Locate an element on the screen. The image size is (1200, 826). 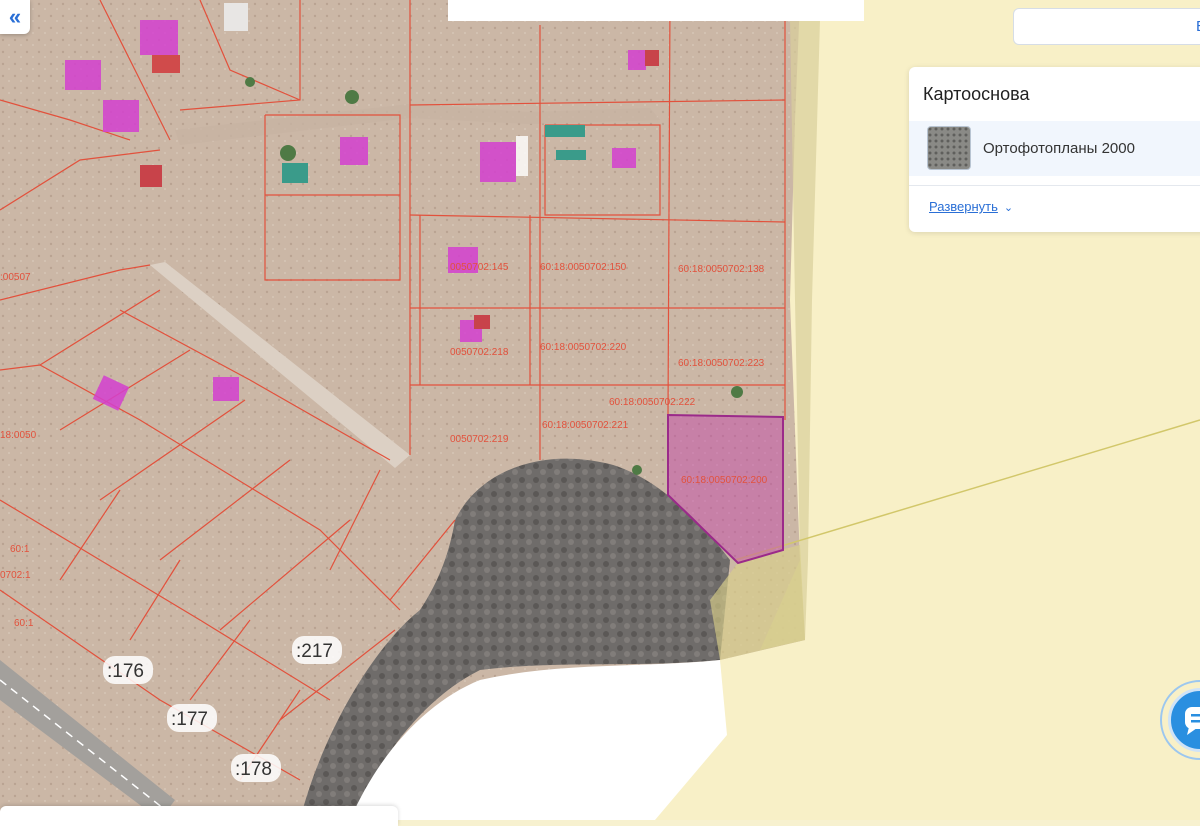
expand-link: Развернуть ⌄ is located at coordinates (971, 206).